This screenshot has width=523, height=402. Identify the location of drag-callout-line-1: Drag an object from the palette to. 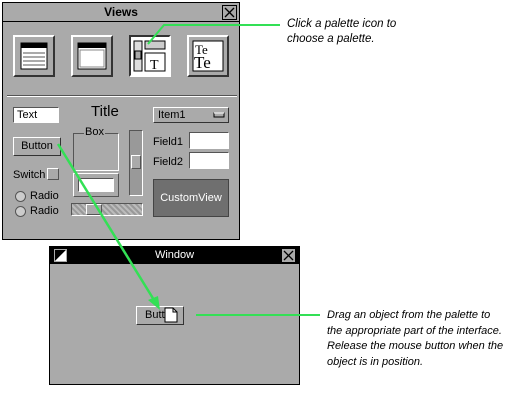
(409, 315).